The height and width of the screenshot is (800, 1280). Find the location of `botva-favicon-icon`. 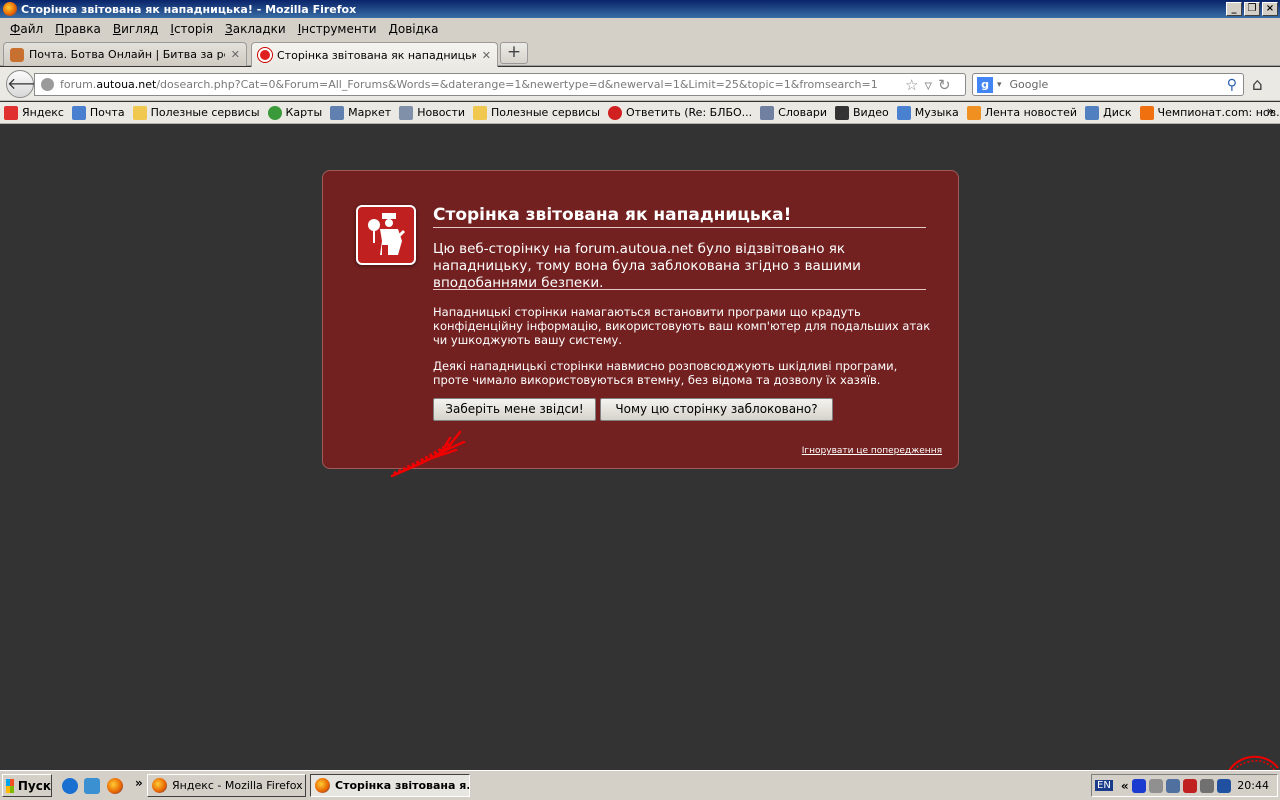

botva-favicon-icon is located at coordinates (17, 54).